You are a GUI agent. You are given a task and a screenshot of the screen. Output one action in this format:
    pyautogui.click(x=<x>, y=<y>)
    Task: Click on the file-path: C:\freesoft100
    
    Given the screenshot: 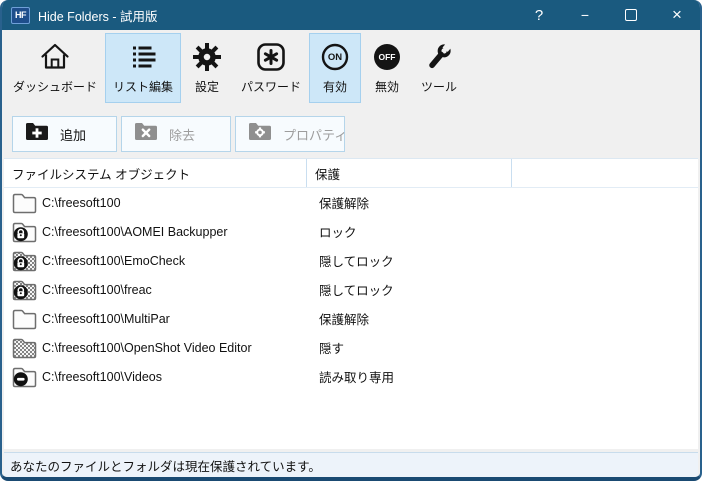 What is the action you would take?
    pyautogui.click(x=81, y=202)
    